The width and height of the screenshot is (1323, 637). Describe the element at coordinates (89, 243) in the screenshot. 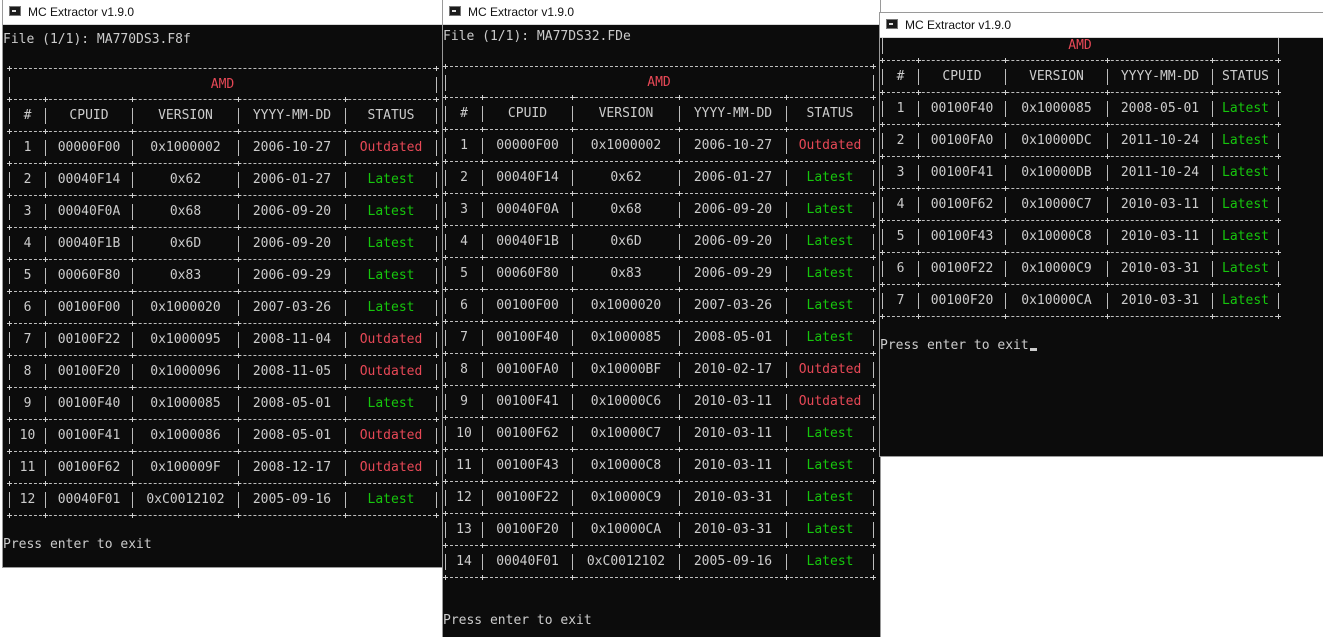

I see `table-cell: 00040F1B` at that location.